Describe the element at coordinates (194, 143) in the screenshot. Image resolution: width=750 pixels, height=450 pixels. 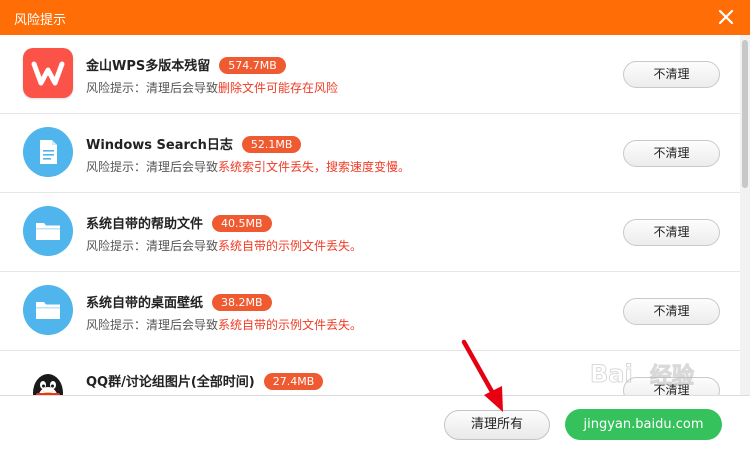
I see `item-name: Windows Search日志 52.1MB` at that location.